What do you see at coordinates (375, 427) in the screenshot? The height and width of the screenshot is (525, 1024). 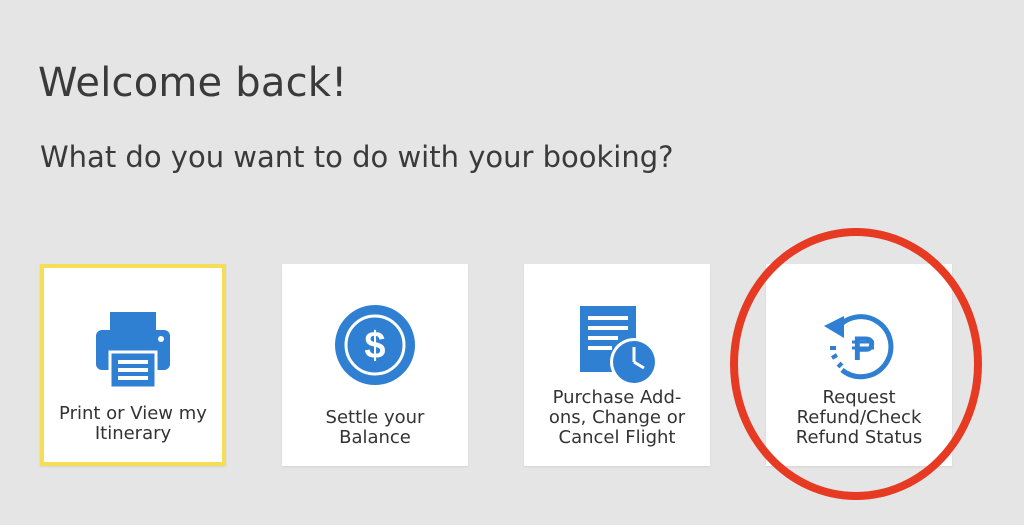 I see `card-label: Settle your Balance` at bounding box center [375, 427].